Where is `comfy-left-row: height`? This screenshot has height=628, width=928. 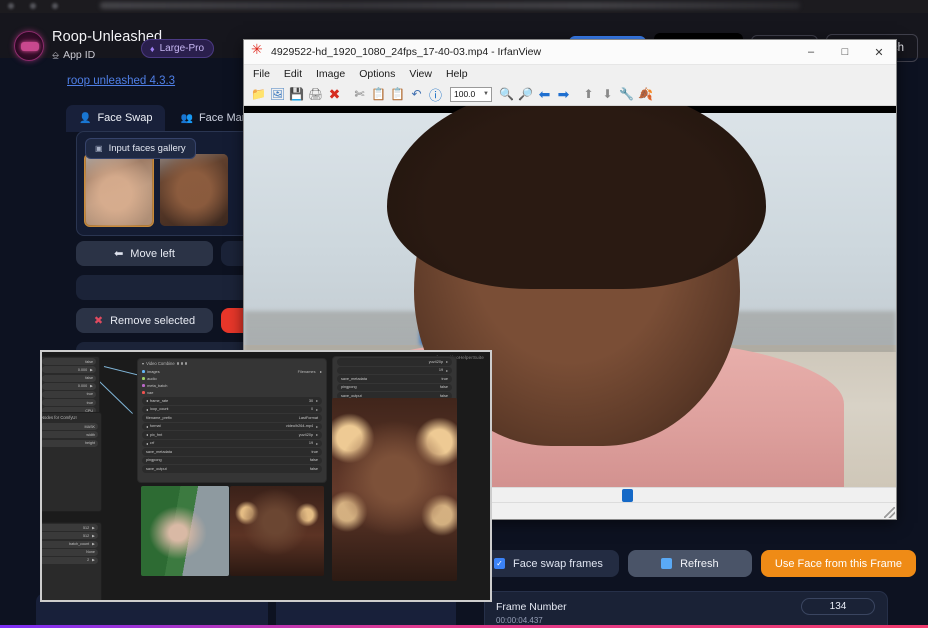 comfy-left-row: height is located at coordinates (70, 443).